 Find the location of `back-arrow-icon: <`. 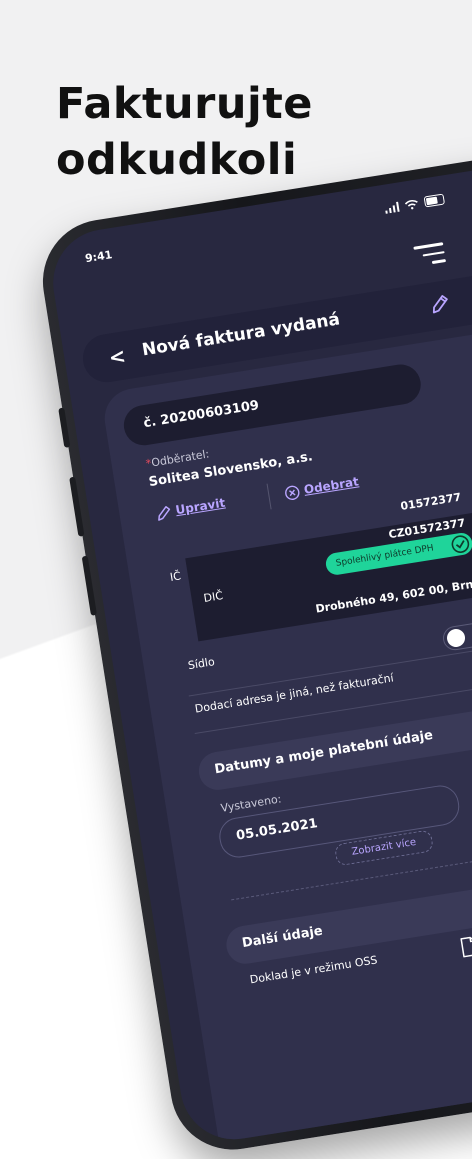

back-arrow-icon: < is located at coordinates (117, 356).